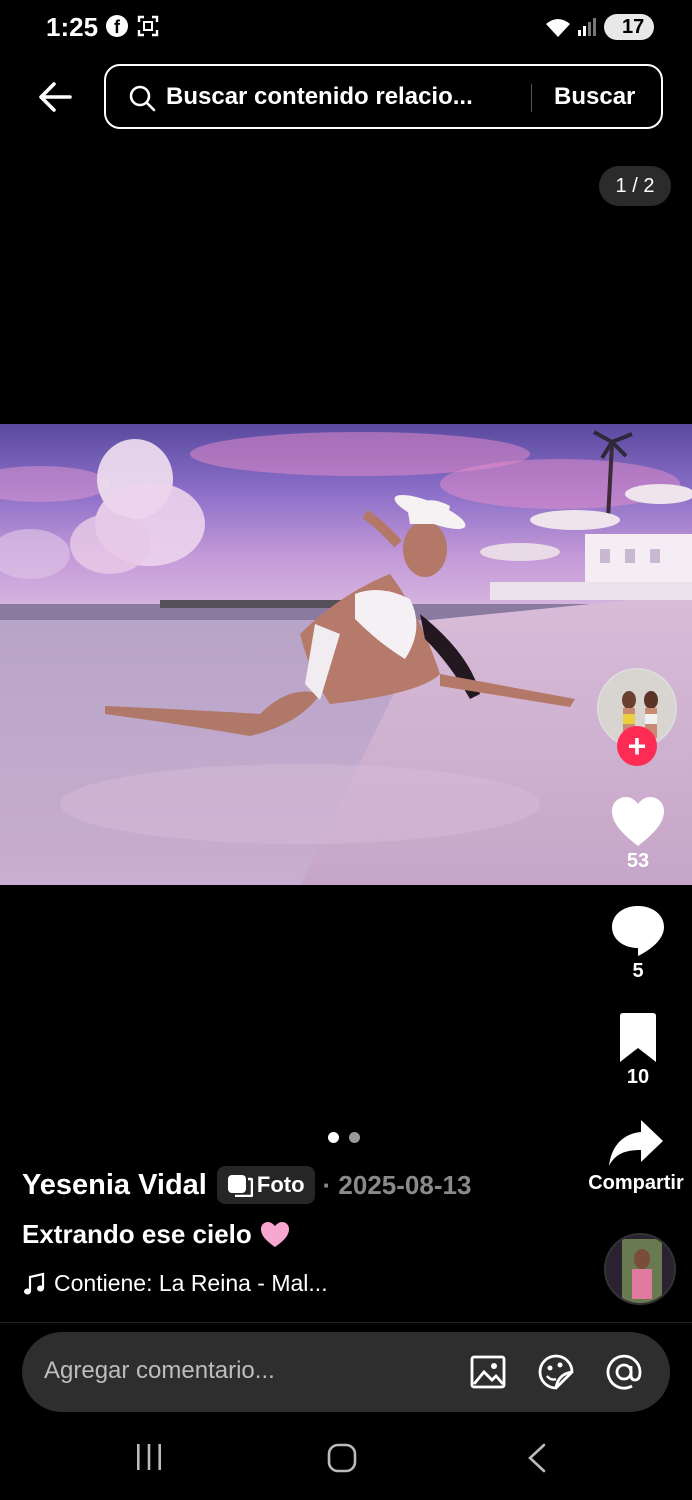 This screenshot has height=1500, width=692. Describe the element at coordinates (638, 821) in the screenshot. I see `heart-icon` at that location.